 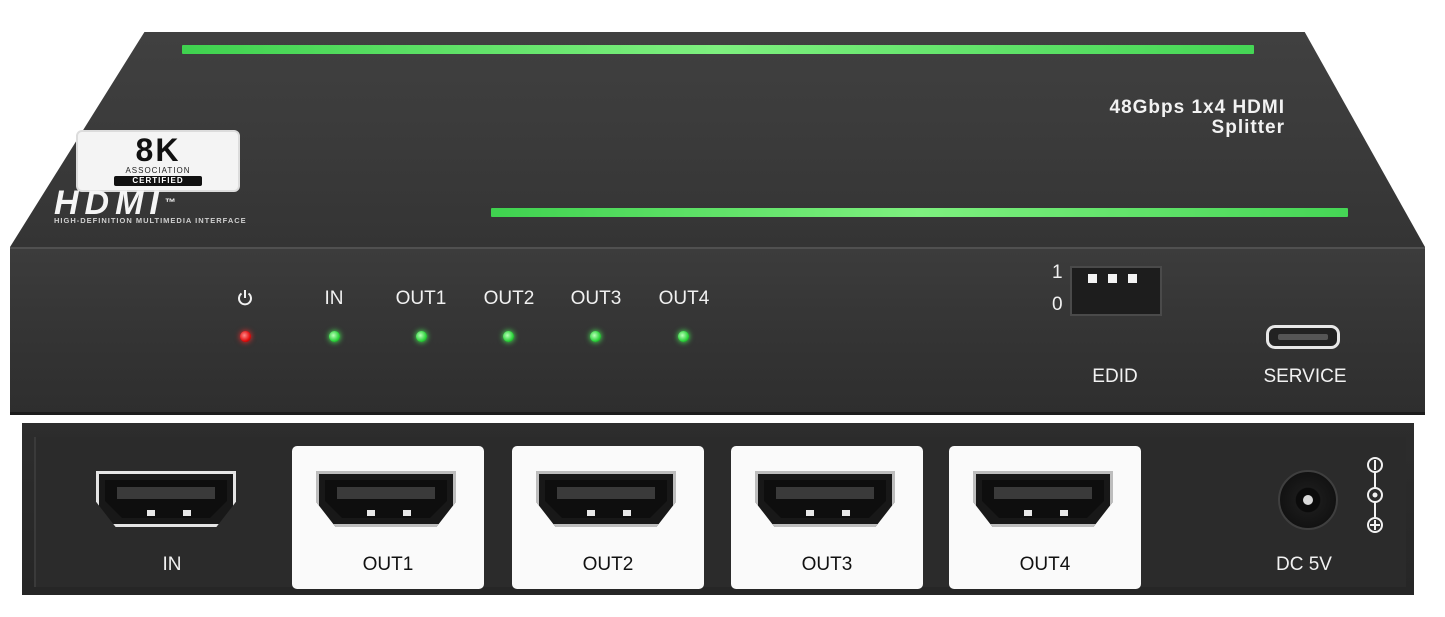 What do you see at coordinates (1057, 272) in the screenshot?
I see `edid-position-1-label: 1` at bounding box center [1057, 272].